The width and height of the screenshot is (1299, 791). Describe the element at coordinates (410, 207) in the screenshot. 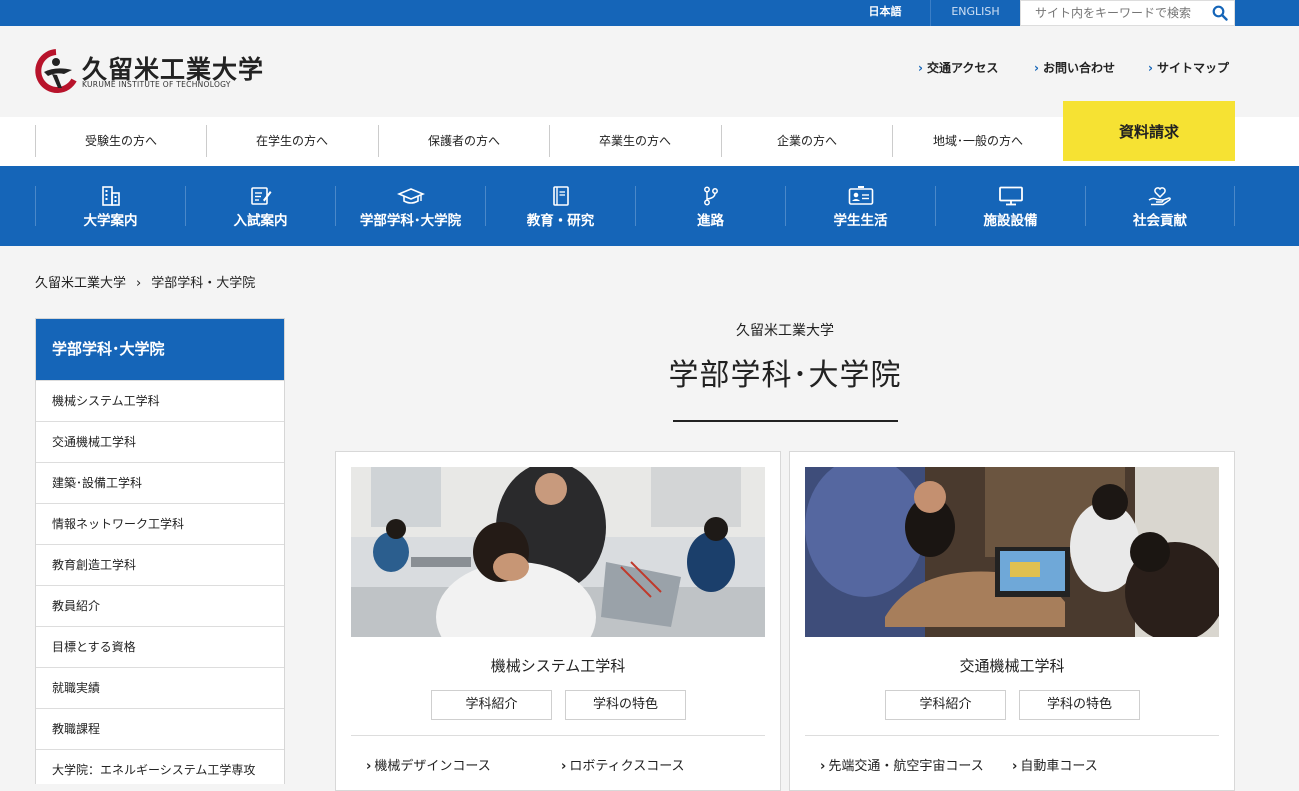

I see `gnav-faculties: 学部学科･大学院` at that location.